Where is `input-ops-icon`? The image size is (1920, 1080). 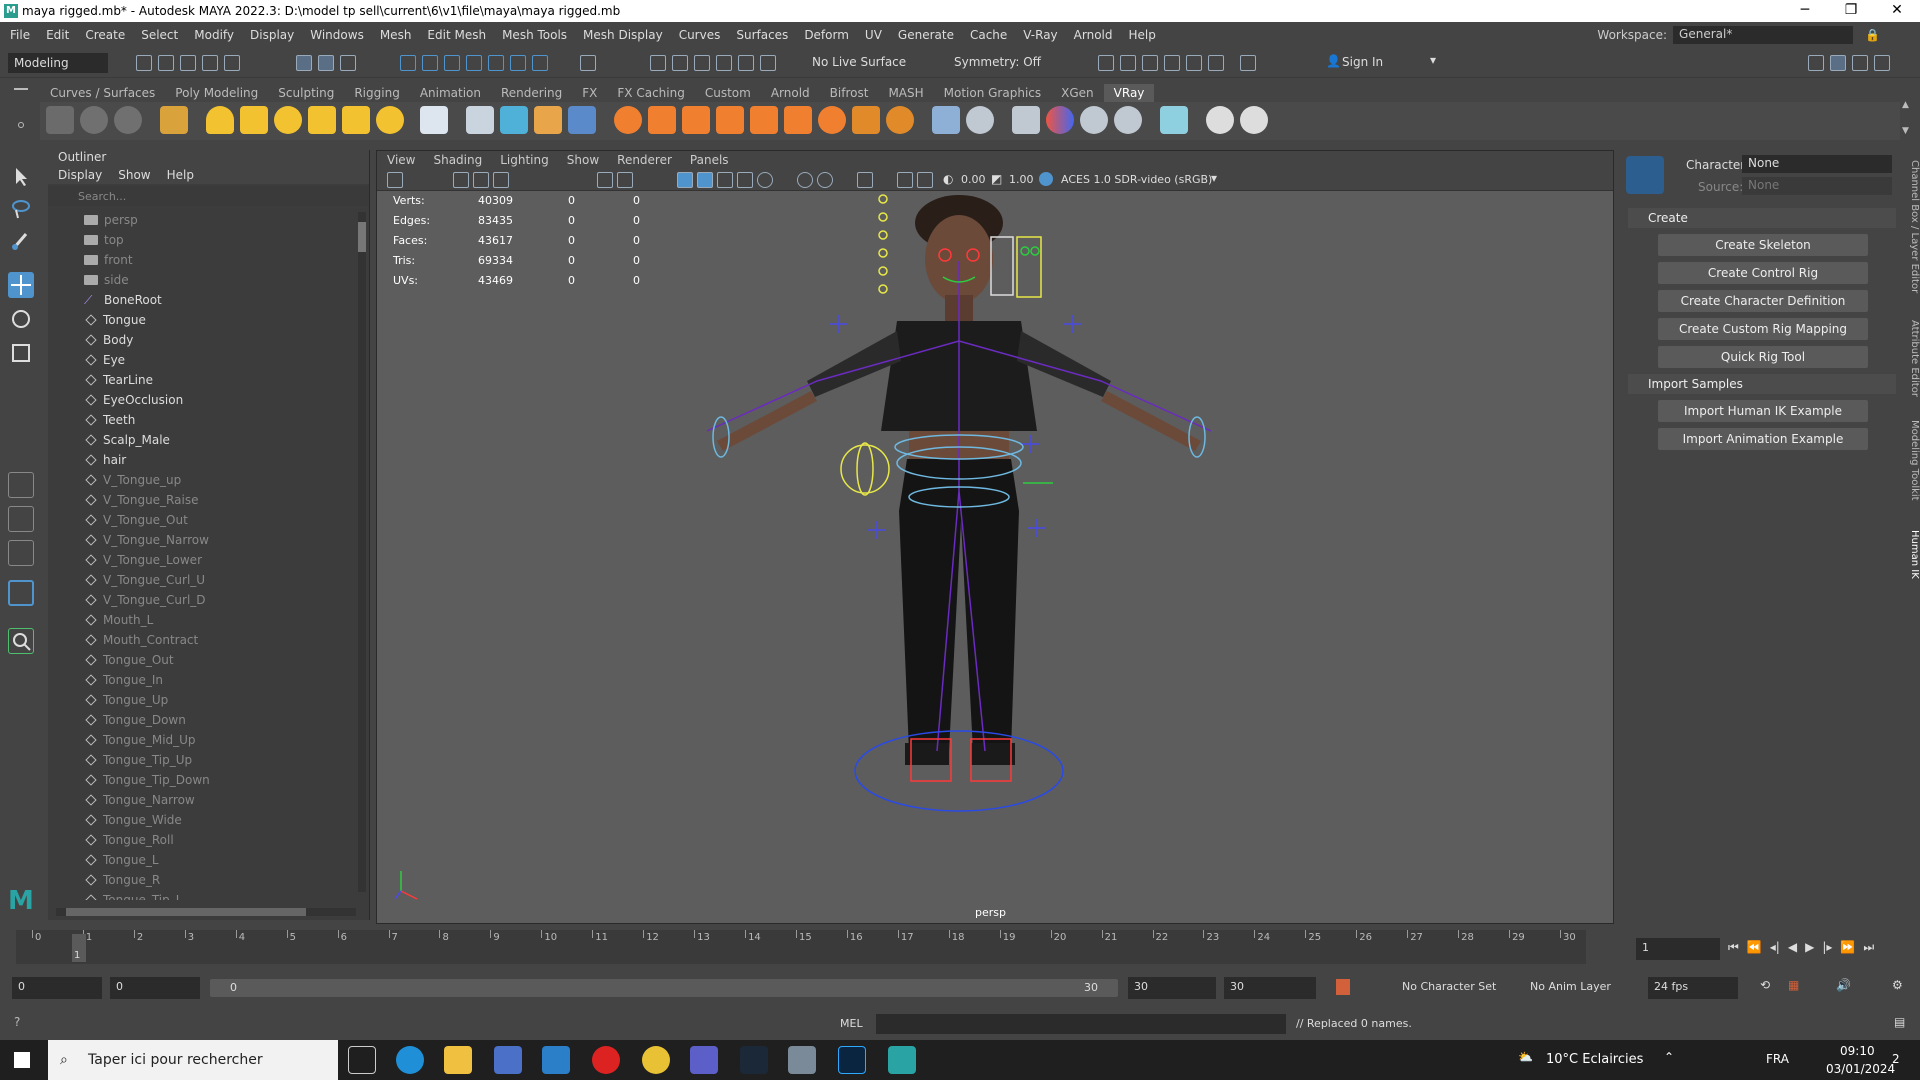 input-ops-icon is located at coordinates (680, 63).